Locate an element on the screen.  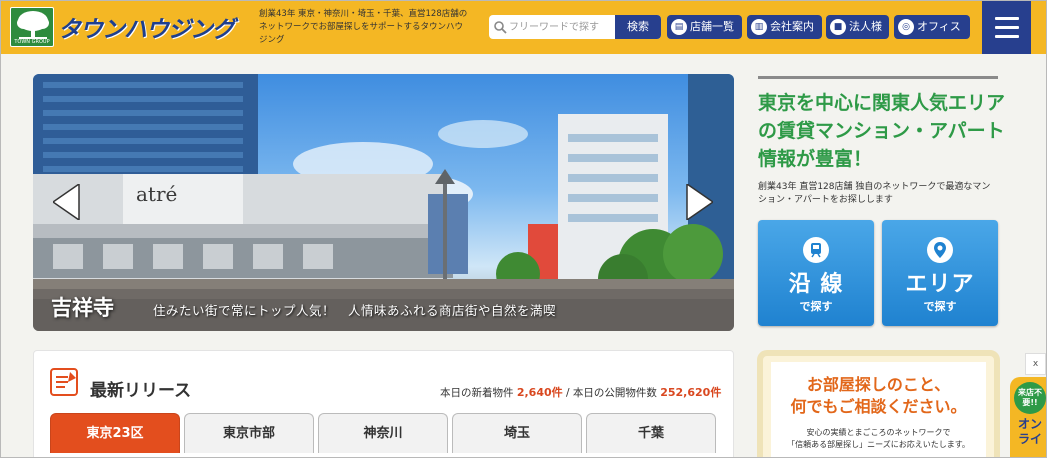
logo-wordmark: タウンハウジング is located at coordinates (146, 27).